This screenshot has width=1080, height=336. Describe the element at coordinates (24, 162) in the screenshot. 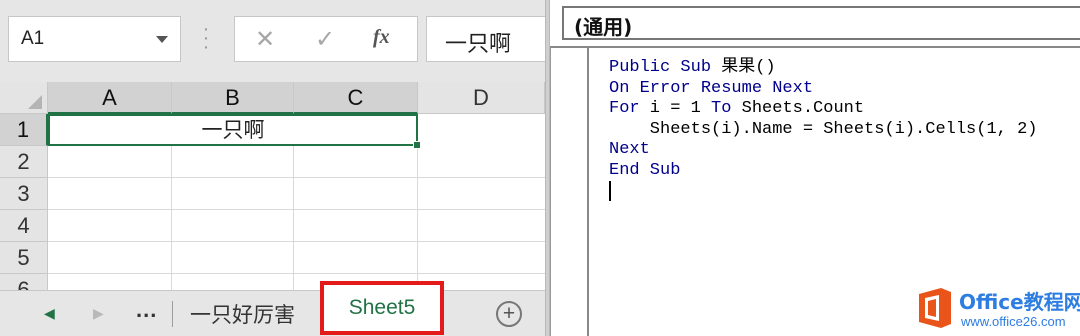

I see `row-header-2: 2` at that location.